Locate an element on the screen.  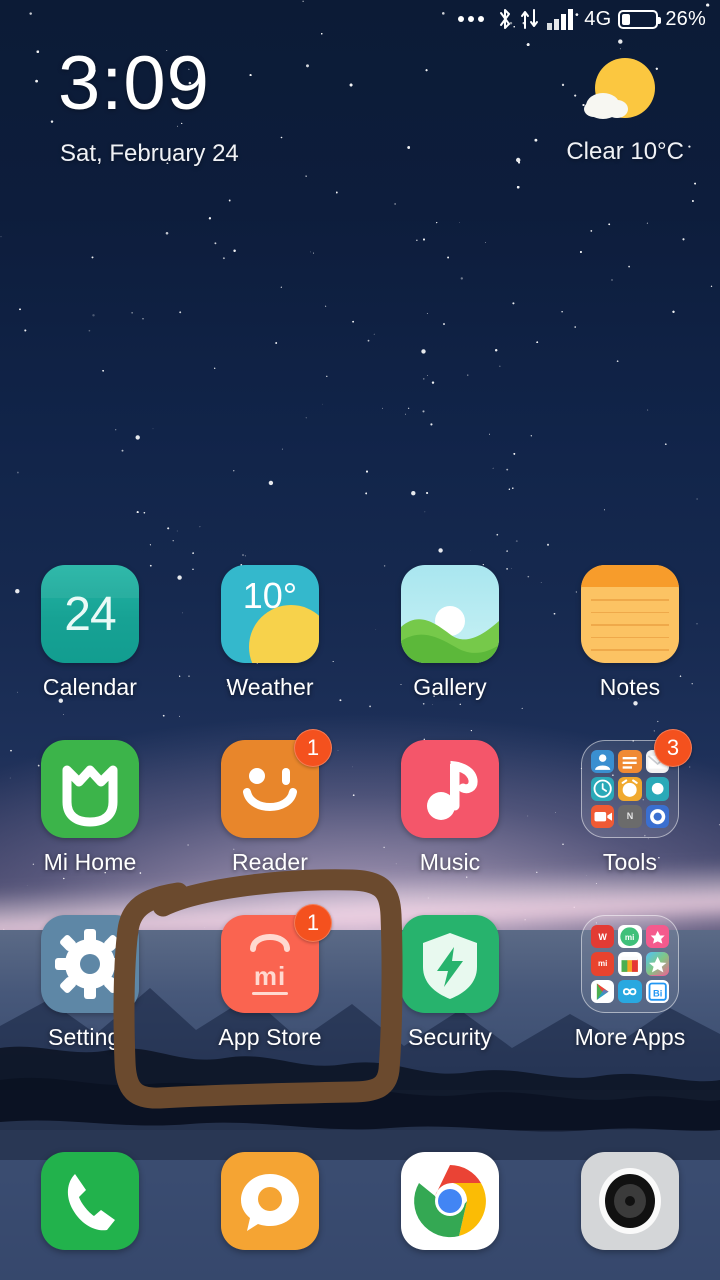
app-row-2: Mi Home 1 Reader Music N 3 Tools is located at coordinates (360, 822).